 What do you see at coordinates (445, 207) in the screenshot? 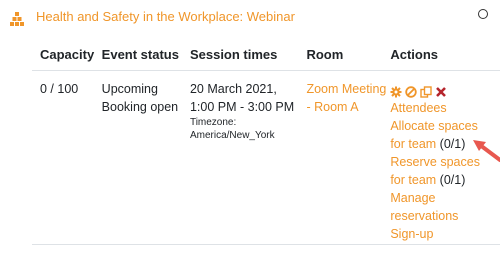
I see `manage-reservations-link: Manage reservations` at bounding box center [445, 207].